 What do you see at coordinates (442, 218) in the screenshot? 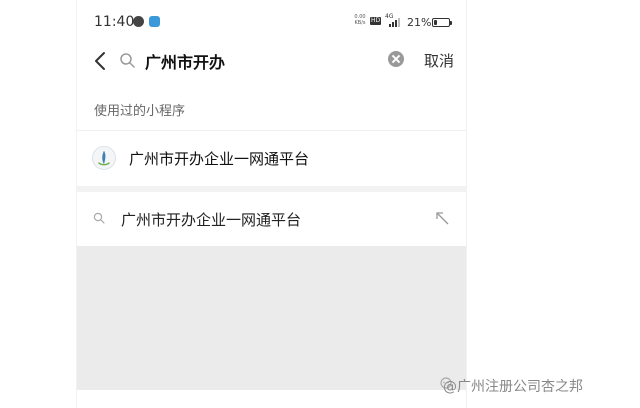
I see `fill-arrow-icon` at bounding box center [442, 218].